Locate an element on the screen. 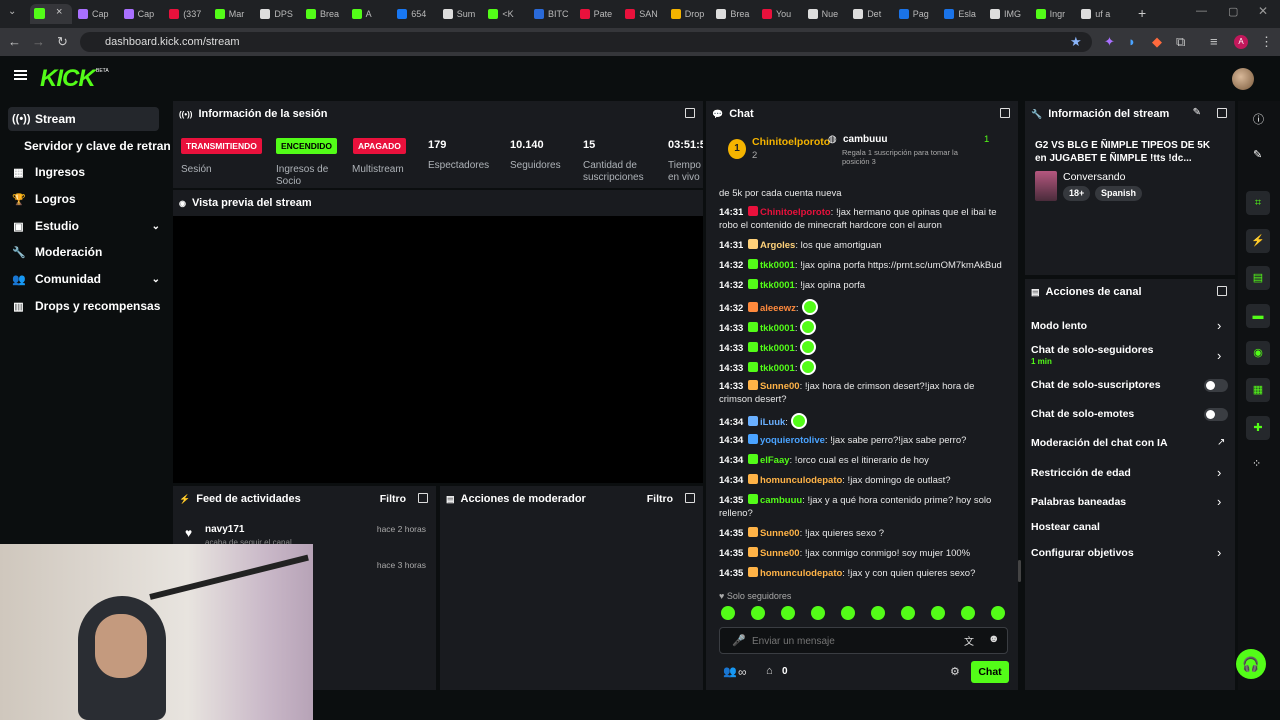 The height and width of the screenshot is (720, 1280). forward-icon: → is located at coordinates (38, 42).